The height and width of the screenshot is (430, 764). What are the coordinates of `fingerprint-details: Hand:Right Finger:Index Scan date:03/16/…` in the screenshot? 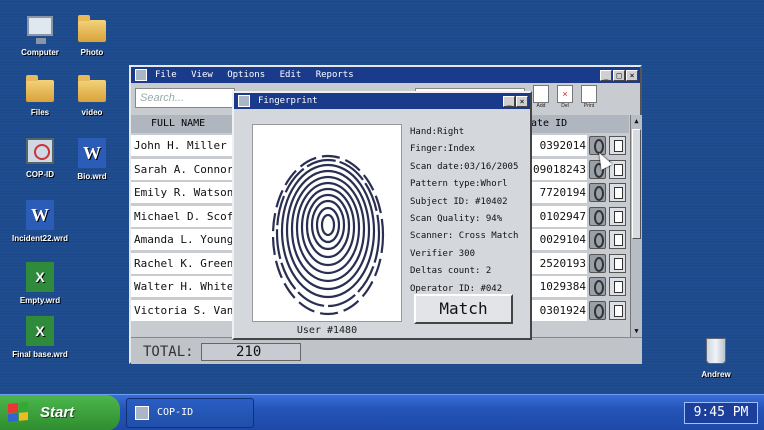 It's located at (471, 211).